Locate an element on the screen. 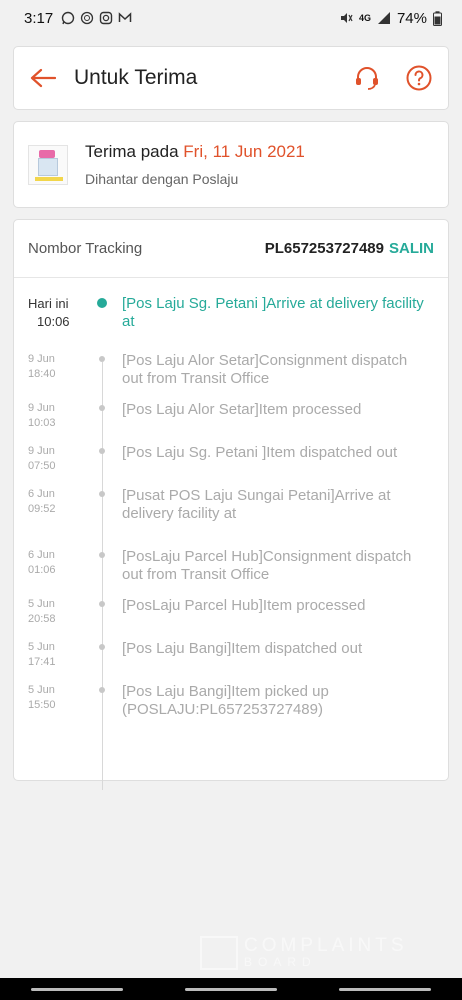  copy-button: SALIN is located at coordinates (411, 248).